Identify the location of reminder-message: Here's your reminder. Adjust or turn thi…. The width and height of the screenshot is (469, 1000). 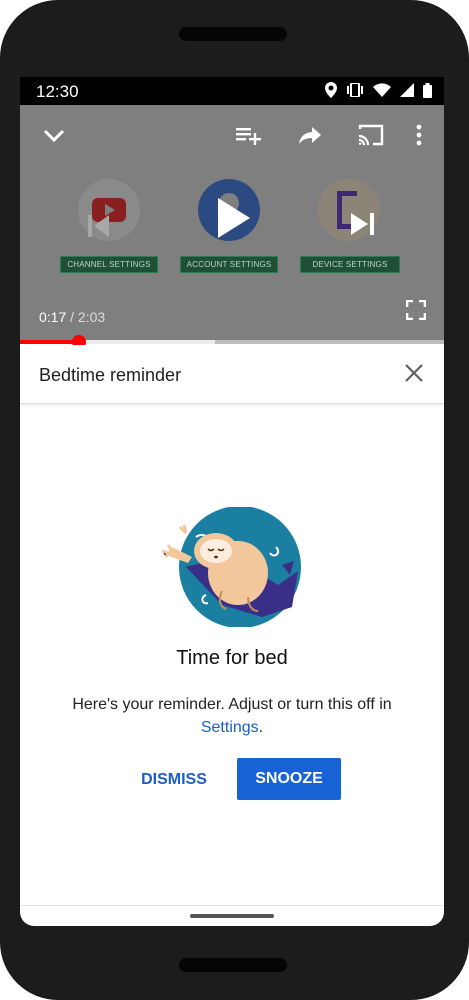
(232, 716).